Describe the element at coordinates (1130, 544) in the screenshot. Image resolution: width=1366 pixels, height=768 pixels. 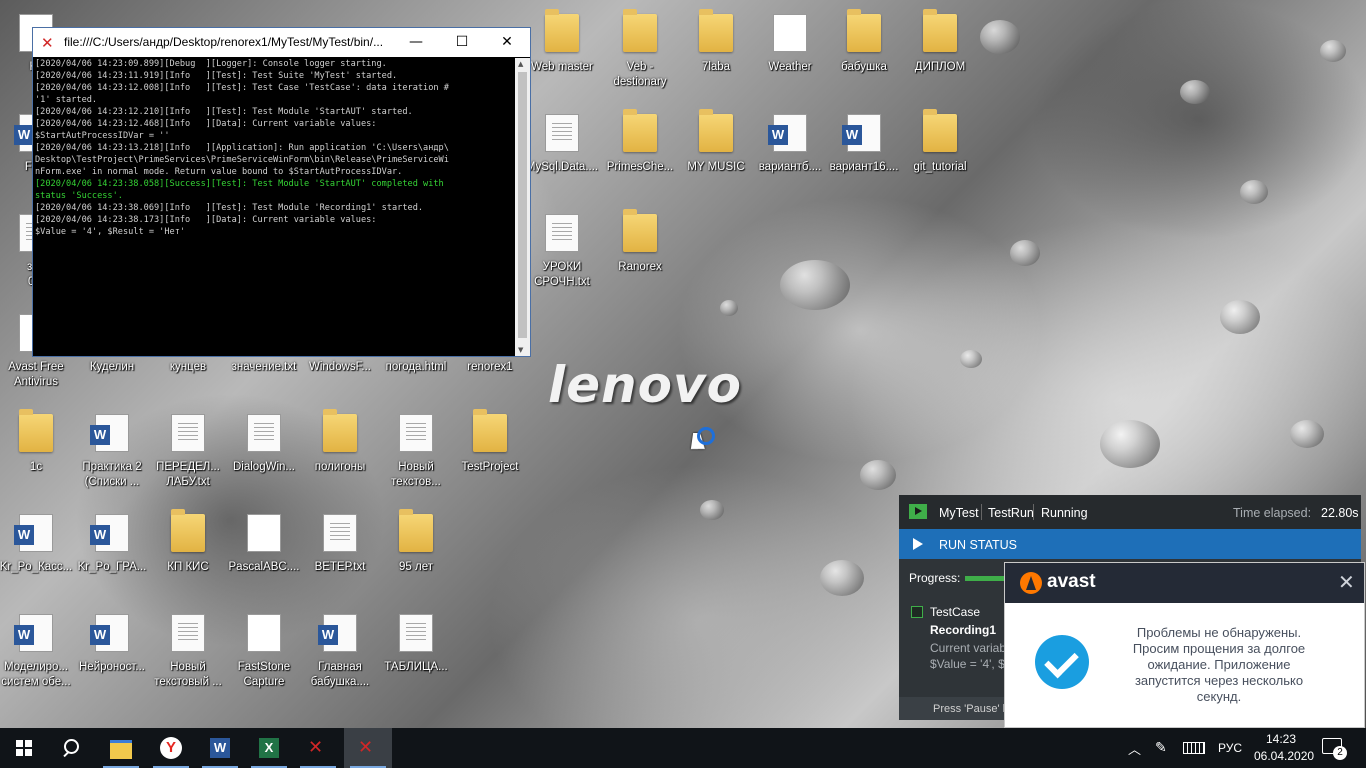
I see `run-status-toggle: RUN STATUS` at that location.